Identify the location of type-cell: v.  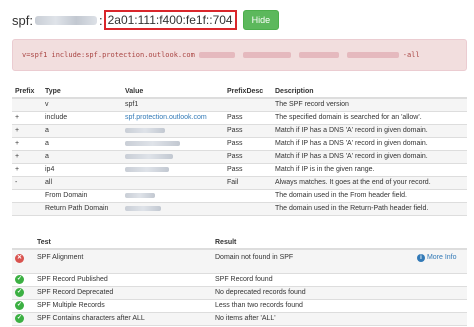
(82, 105).